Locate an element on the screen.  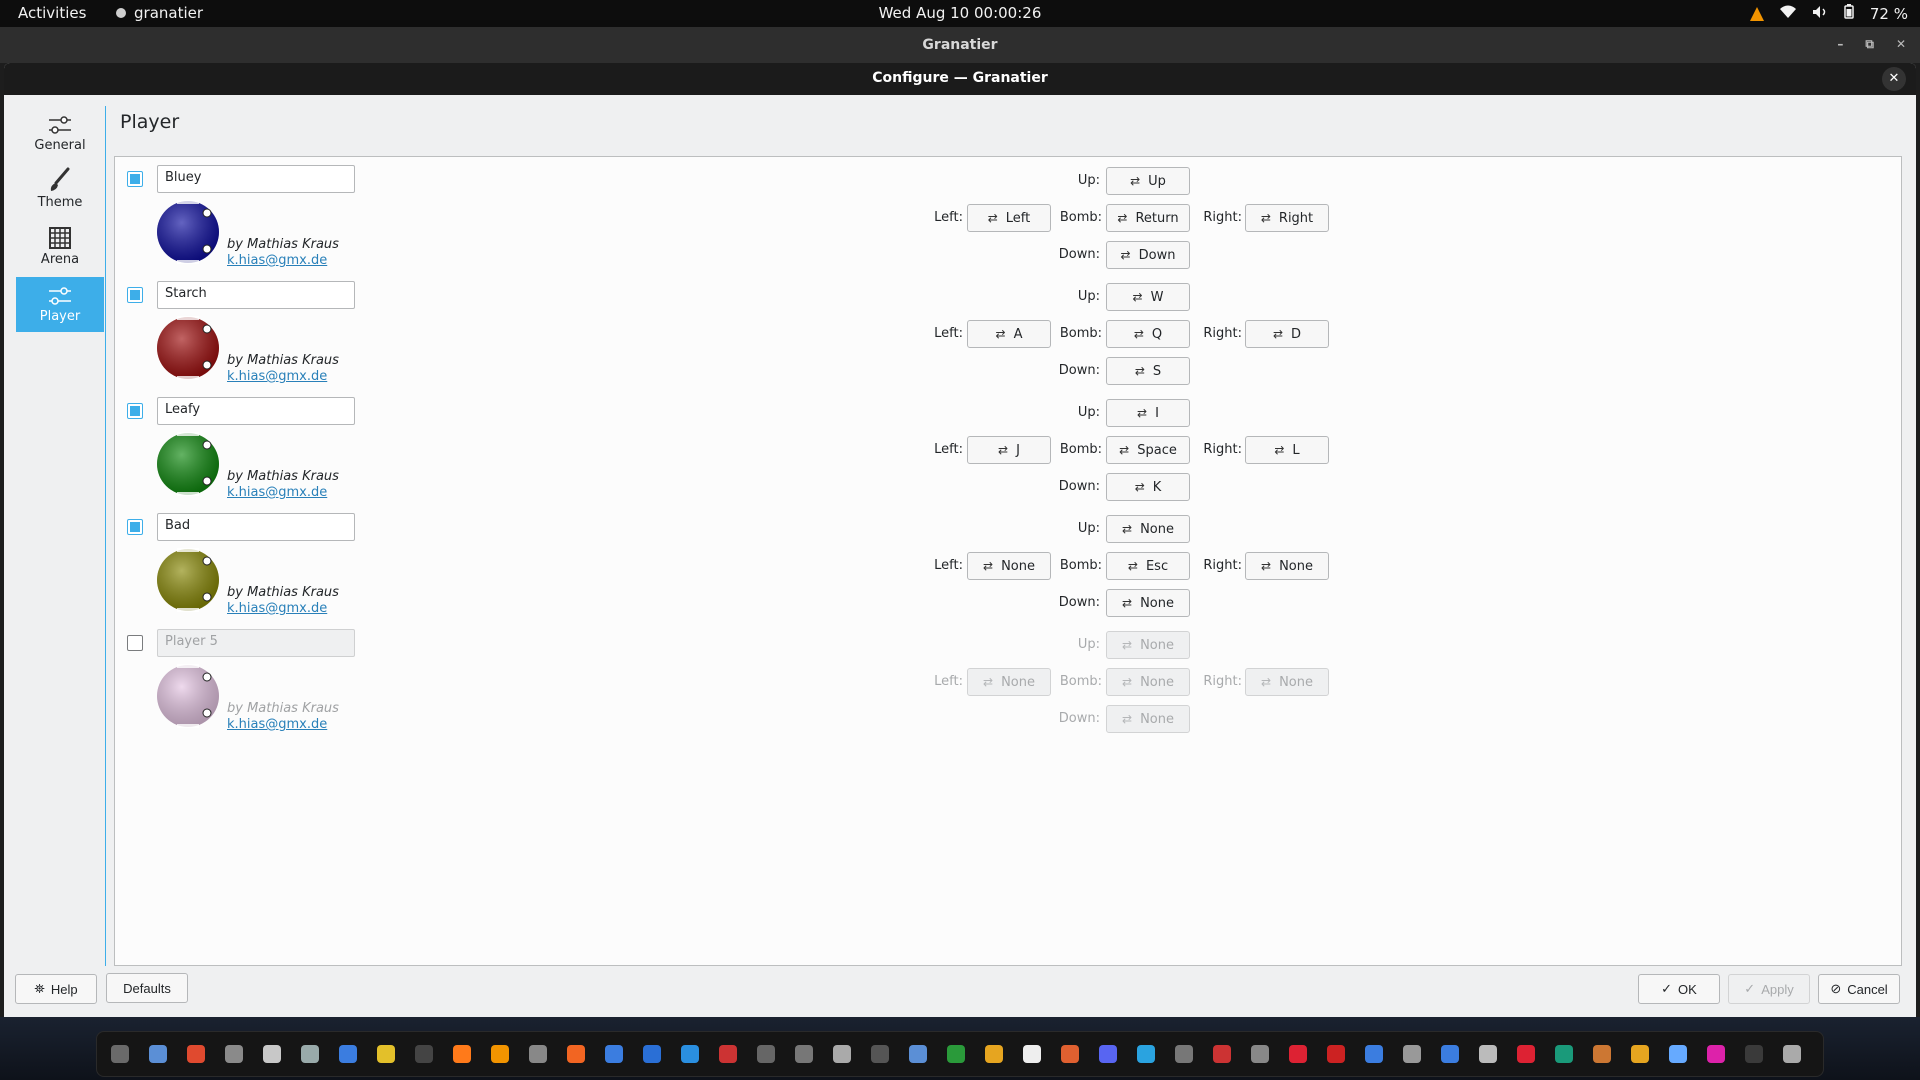
minimize-icon: – is located at coordinates (1840, 44).